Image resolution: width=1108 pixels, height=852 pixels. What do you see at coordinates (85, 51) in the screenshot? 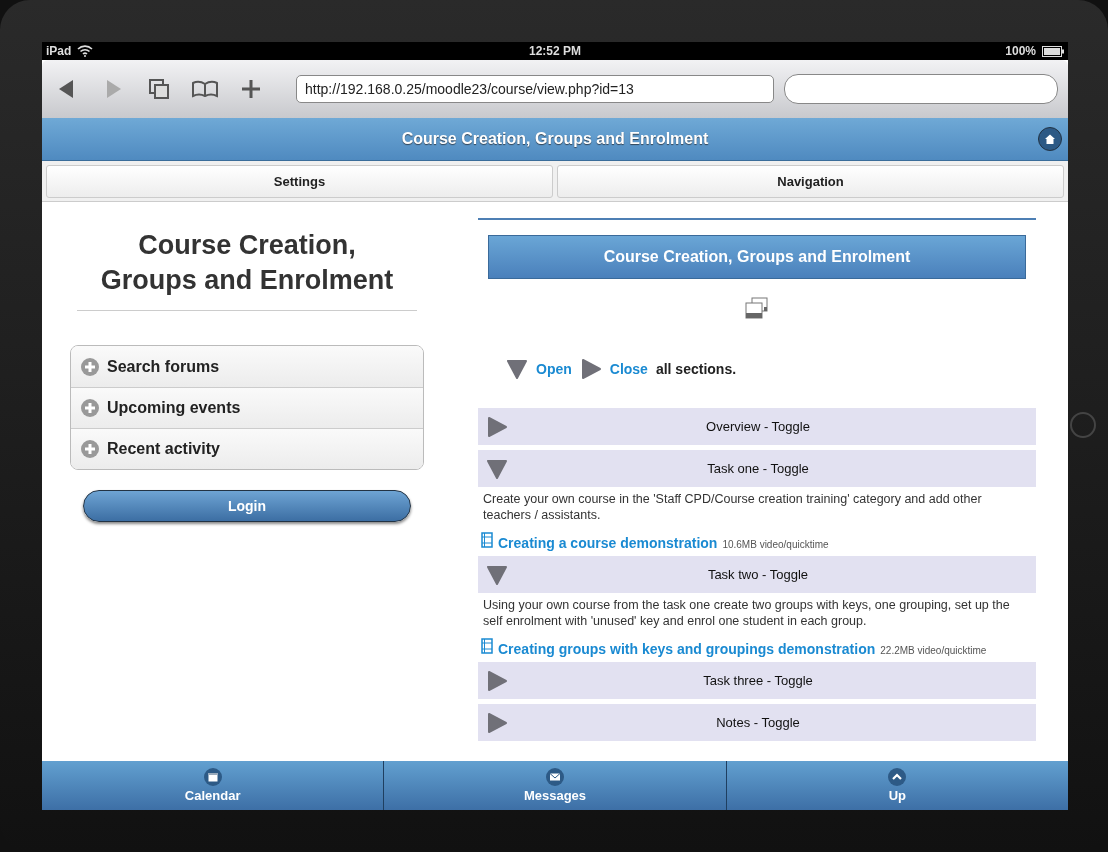
I see `wifi-icon` at bounding box center [85, 51].